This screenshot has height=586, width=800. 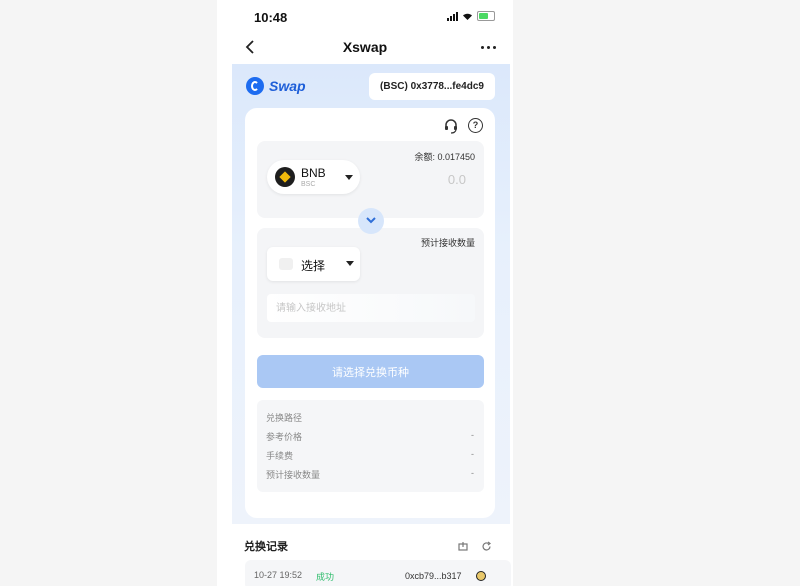 What do you see at coordinates (308, 184) in the screenshot?
I see `from-token-chain: BSC` at bounding box center [308, 184].